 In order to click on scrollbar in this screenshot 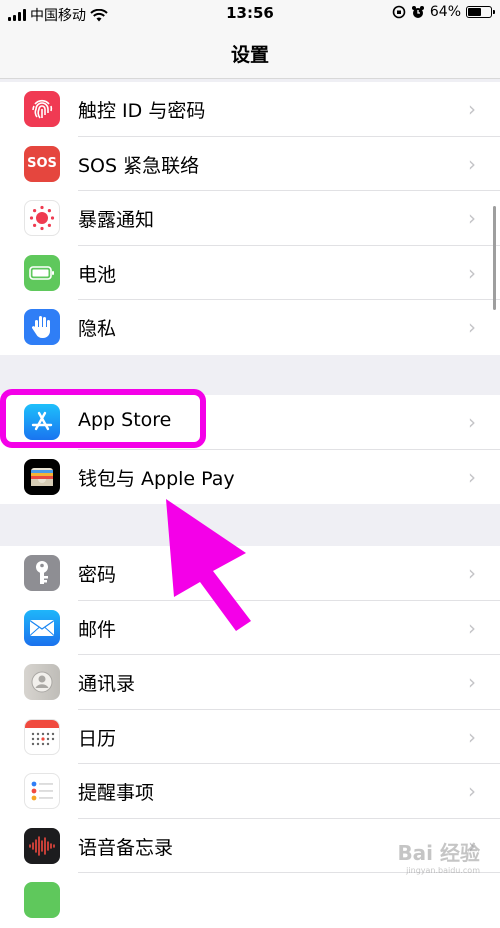, I will do `click(494, 258)`.